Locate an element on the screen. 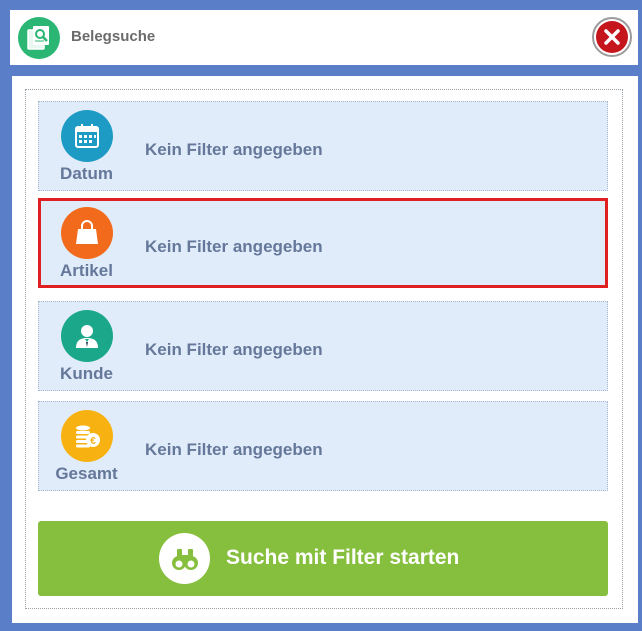 Image resolution: width=642 pixels, height=631 pixels. filter-row-gesamt: € Gesamt Kein Filter angegeben is located at coordinates (323, 446).